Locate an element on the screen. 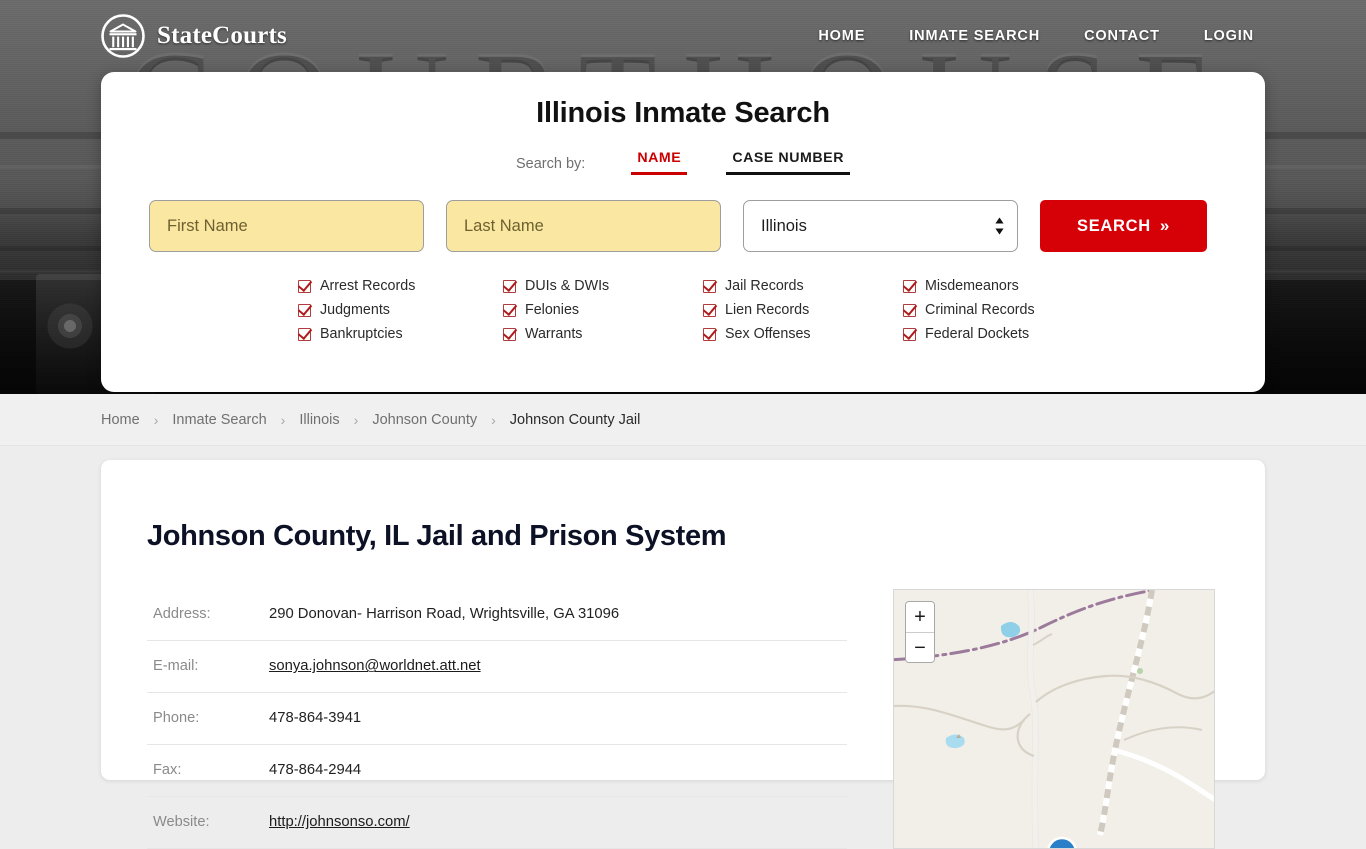 This screenshot has height=849, width=1366. record-type-label: Lien Records is located at coordinates (767, 310).